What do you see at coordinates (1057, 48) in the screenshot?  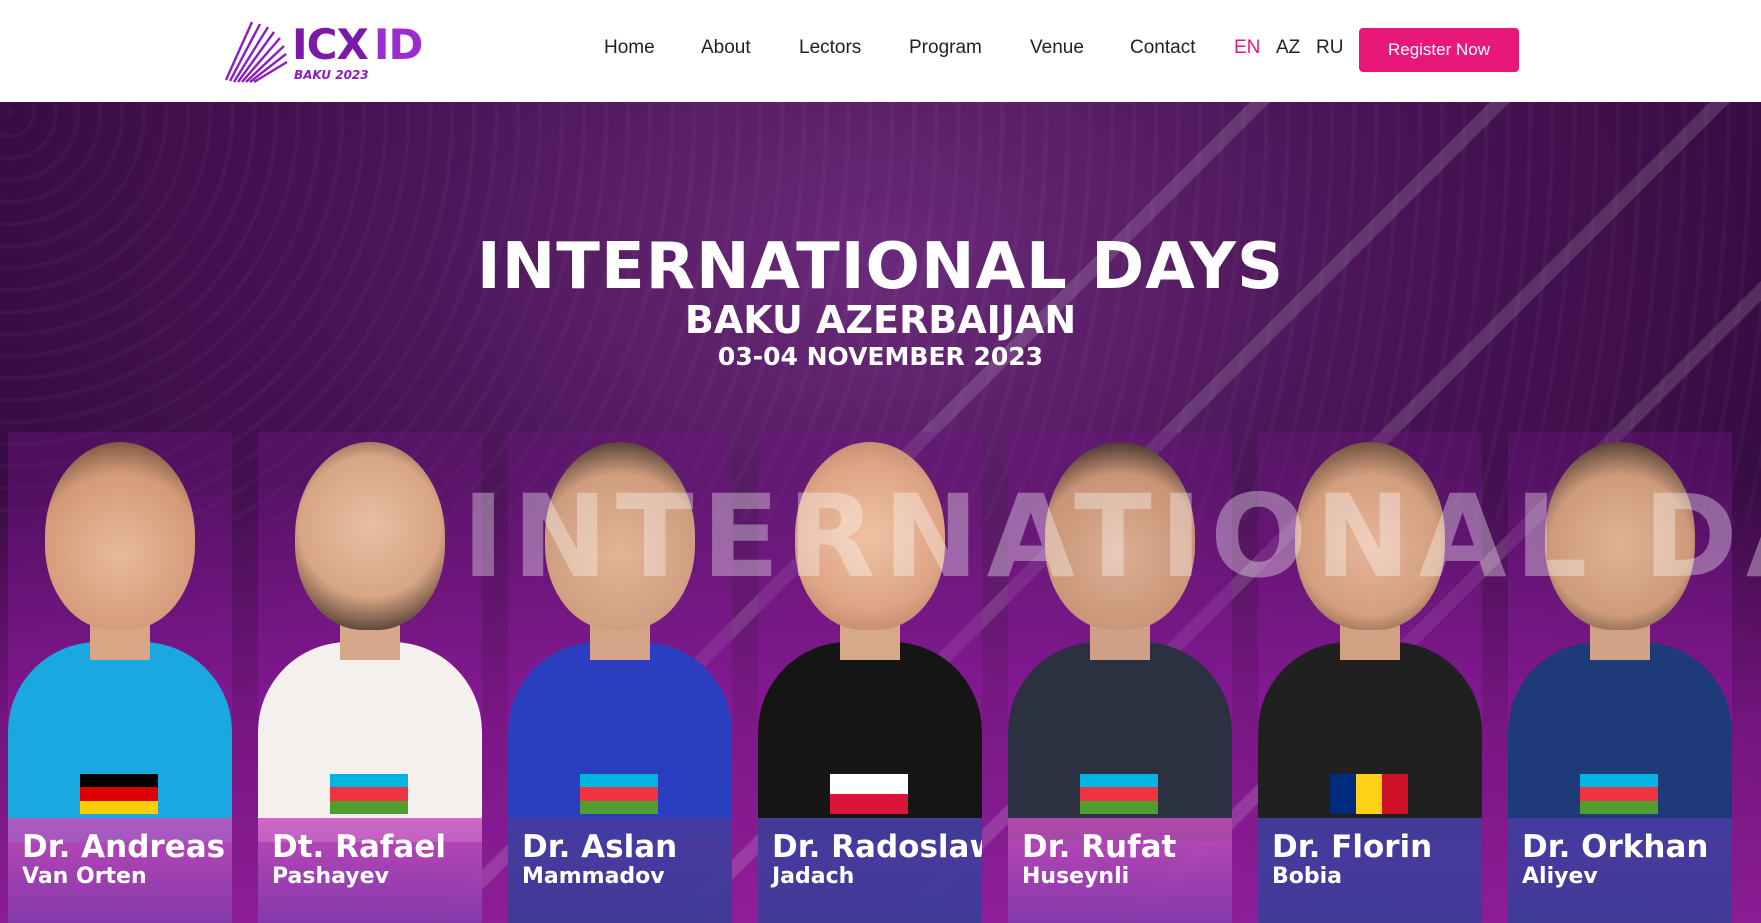 I see `nav-link-venue: Venue` at bounding box center [1057, 48].